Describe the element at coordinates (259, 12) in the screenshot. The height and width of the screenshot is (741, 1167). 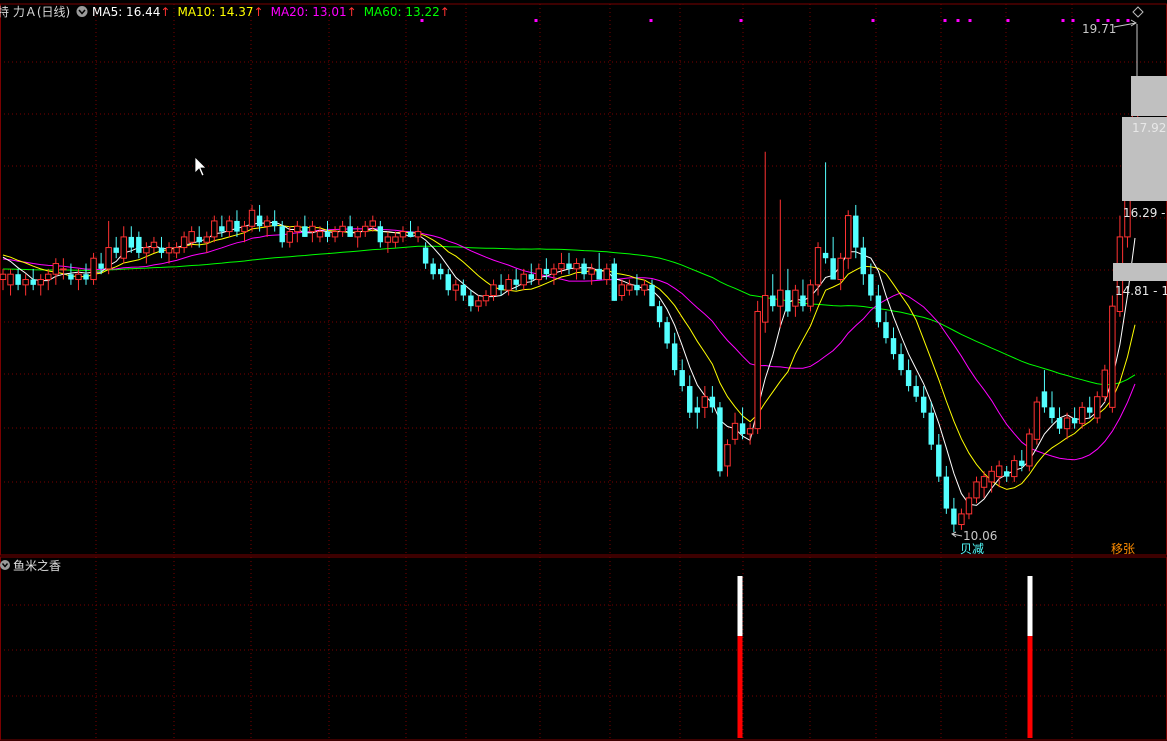
I see `ma-trend-arrow-icon: ↑` at that location.